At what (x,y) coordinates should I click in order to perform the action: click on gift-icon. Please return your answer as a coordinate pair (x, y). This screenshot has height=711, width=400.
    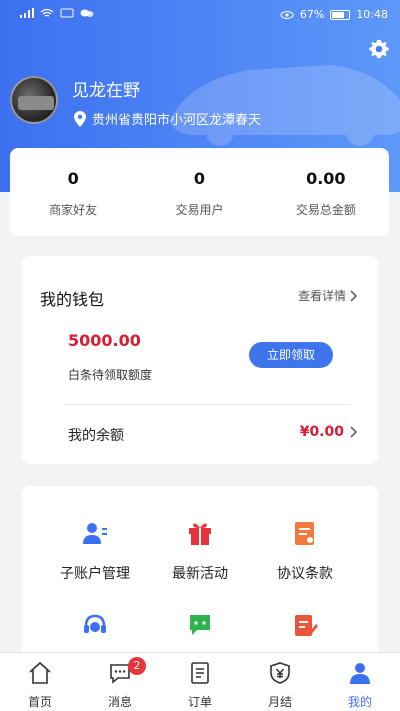
    Looking at the image, I should click on (200, 534).